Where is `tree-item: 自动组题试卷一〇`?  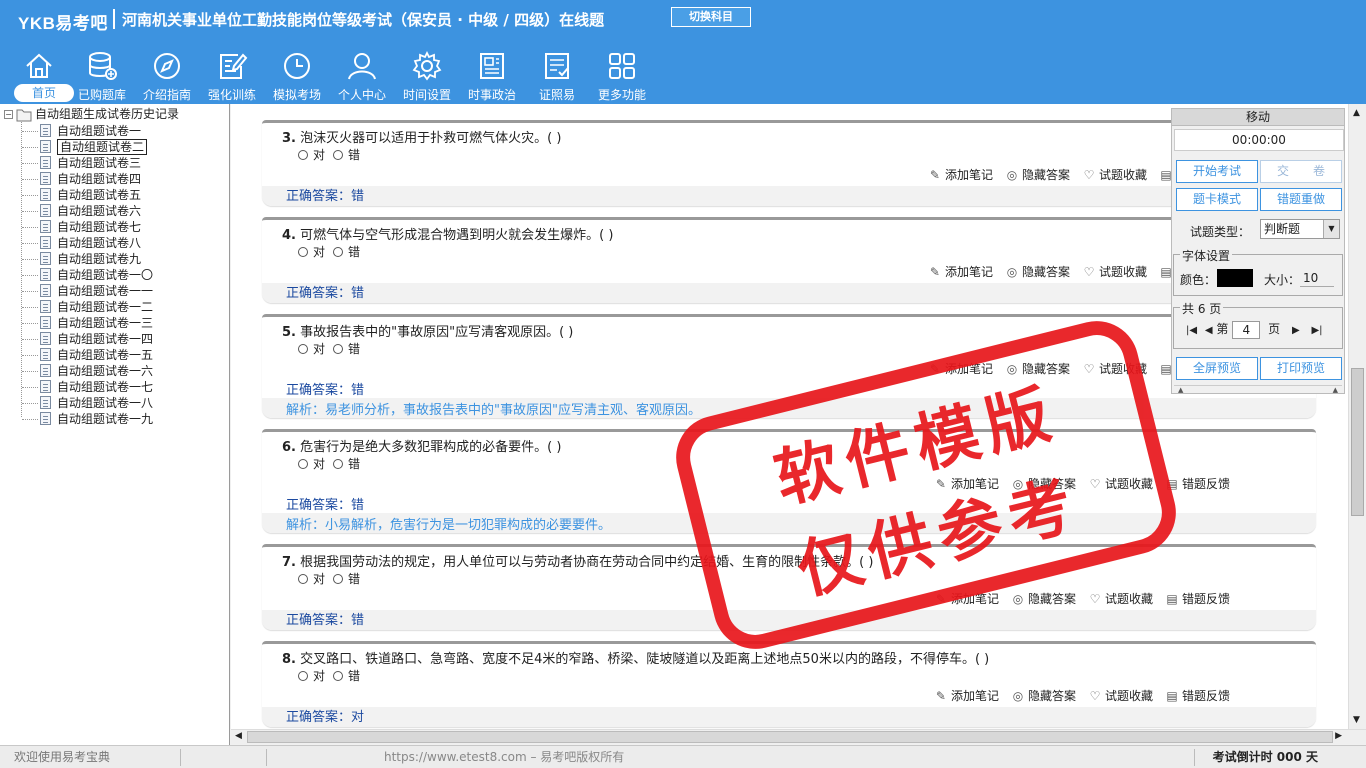 tree-item: 自动组题试卷一〇 is located at coordinates (88, 275).